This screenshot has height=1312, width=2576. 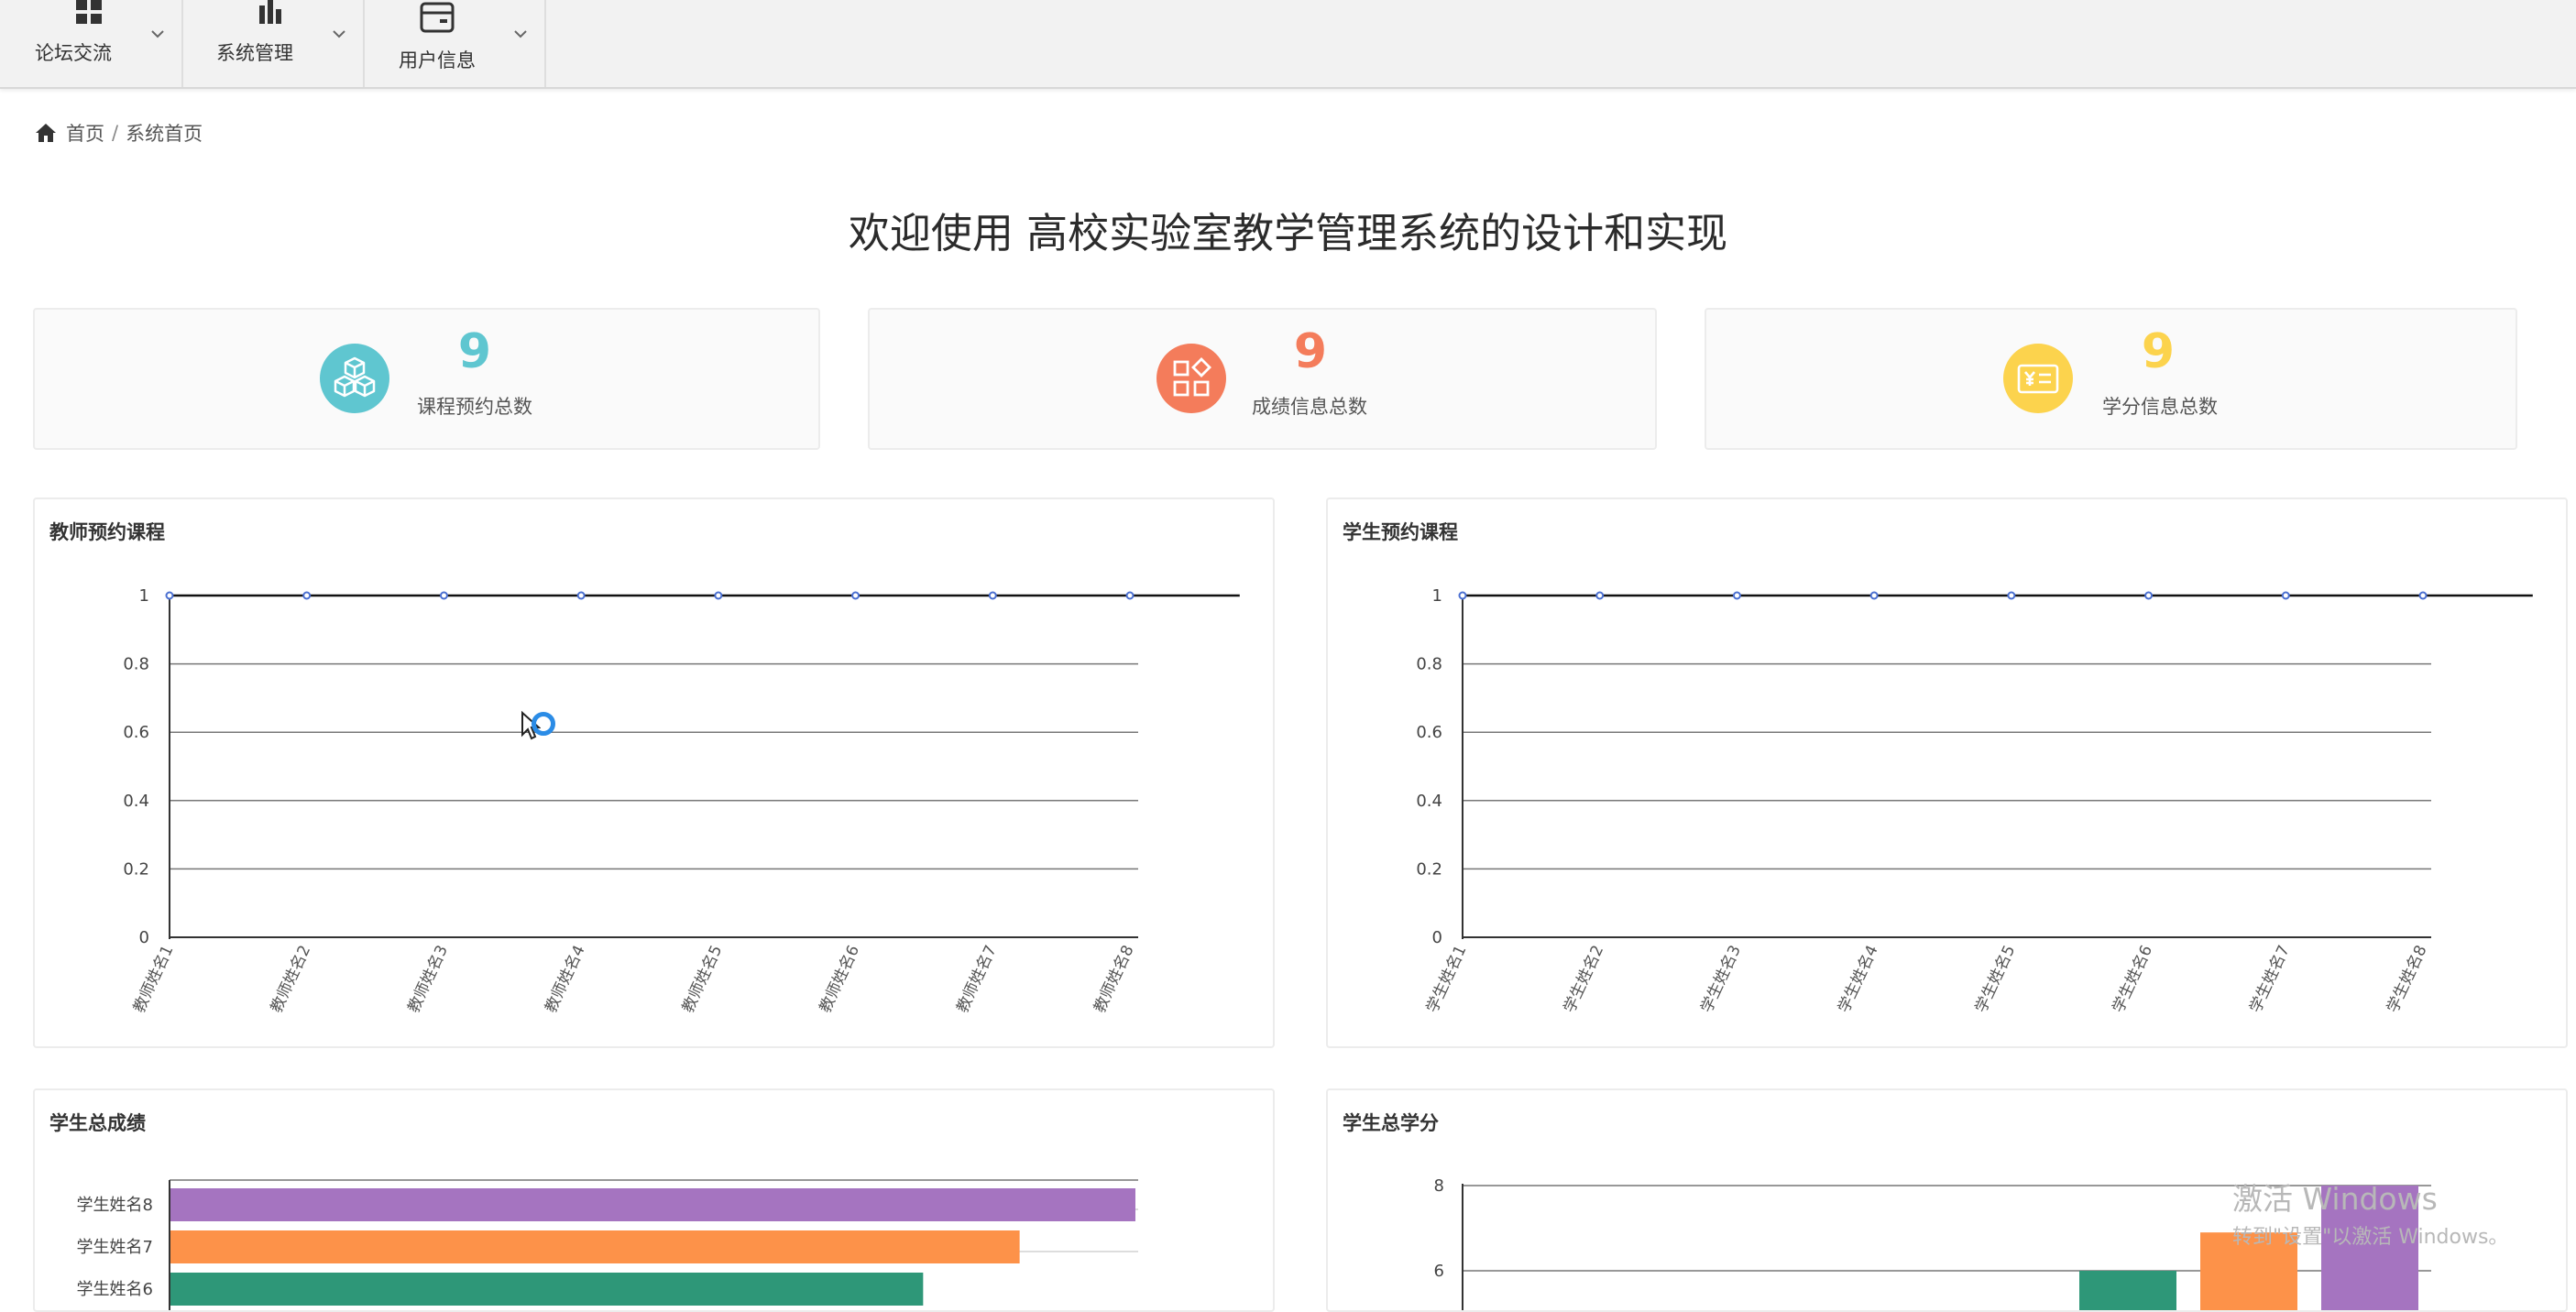 What do you see at coordinates (2111, 379) in the screenshot?
I see `stat-card-credit-info: 9 学分信息总数` at bounding box center [2111, 379].